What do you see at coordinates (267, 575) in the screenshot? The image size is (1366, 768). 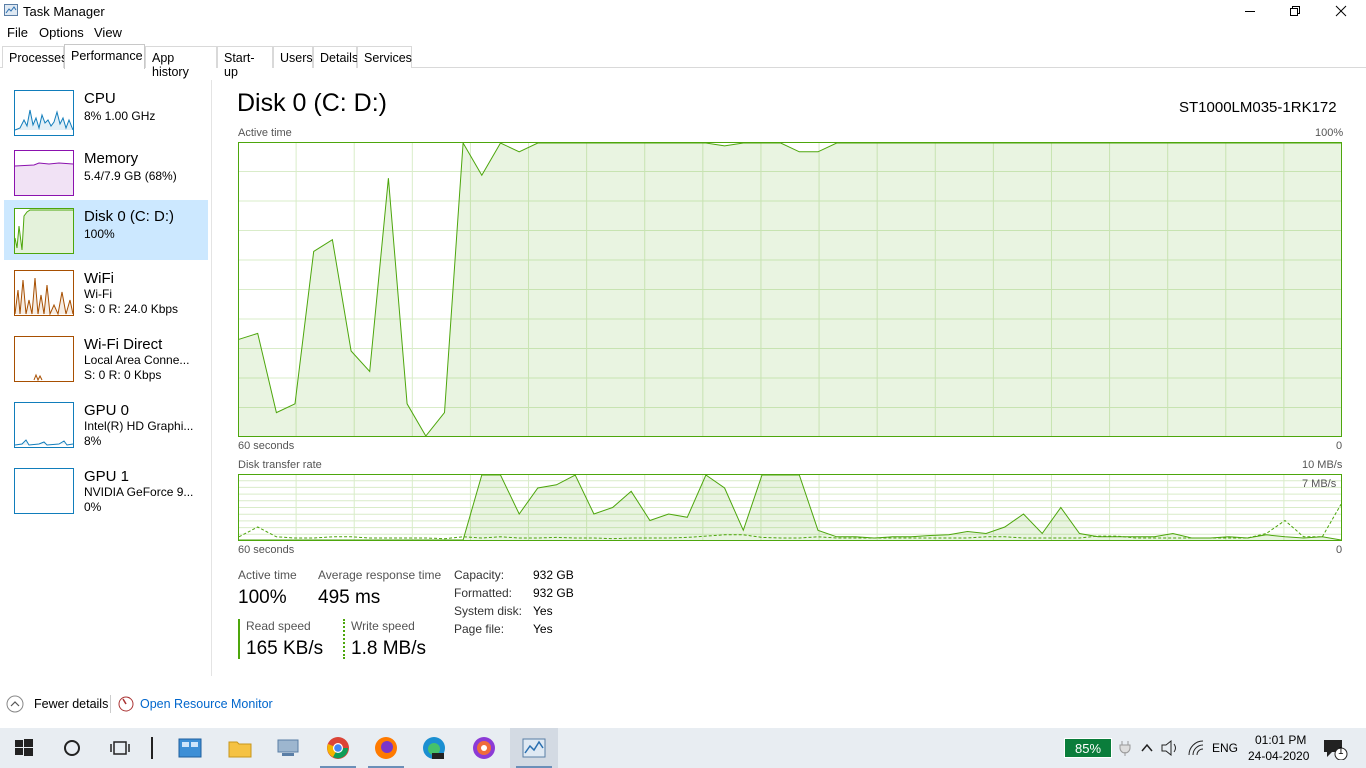 I see `active-time-label: Active time` at bounding box center [267, 575].